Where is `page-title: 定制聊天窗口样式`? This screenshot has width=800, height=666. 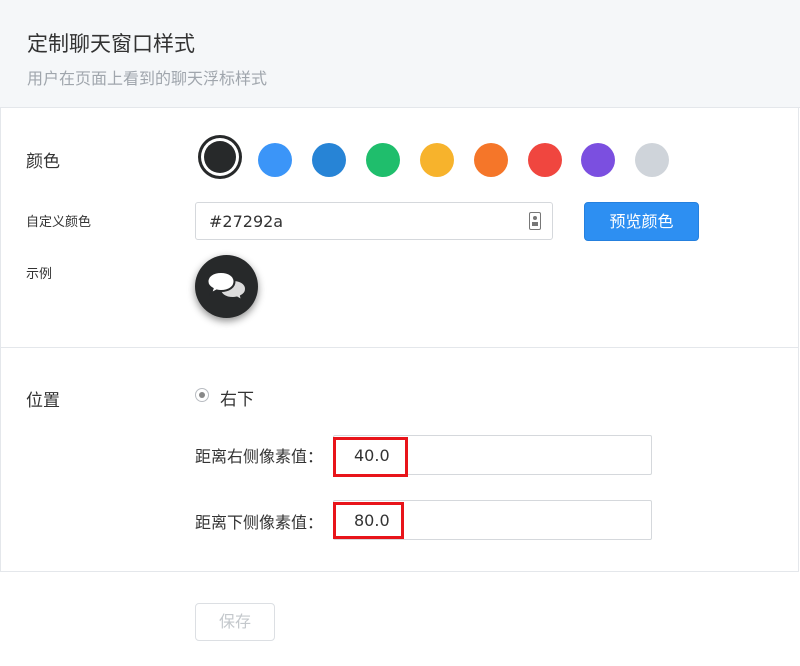 page-title: 定制聊天窗口样式 is located at coordinates (111, 44).